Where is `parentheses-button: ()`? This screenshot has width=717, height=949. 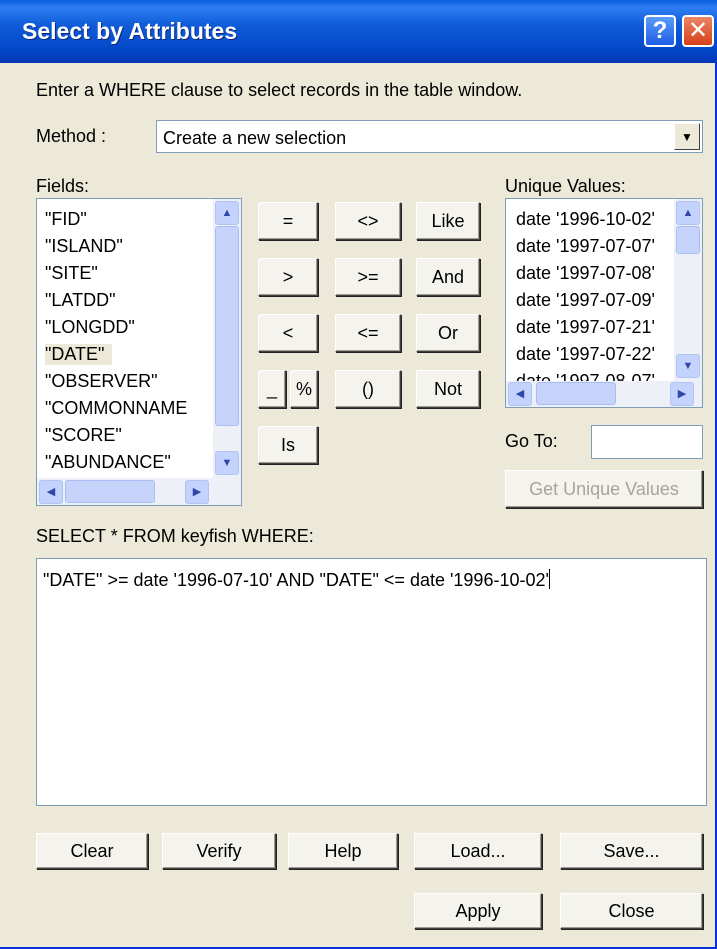
parentheses-button: () is located at coordinates (368, 389).